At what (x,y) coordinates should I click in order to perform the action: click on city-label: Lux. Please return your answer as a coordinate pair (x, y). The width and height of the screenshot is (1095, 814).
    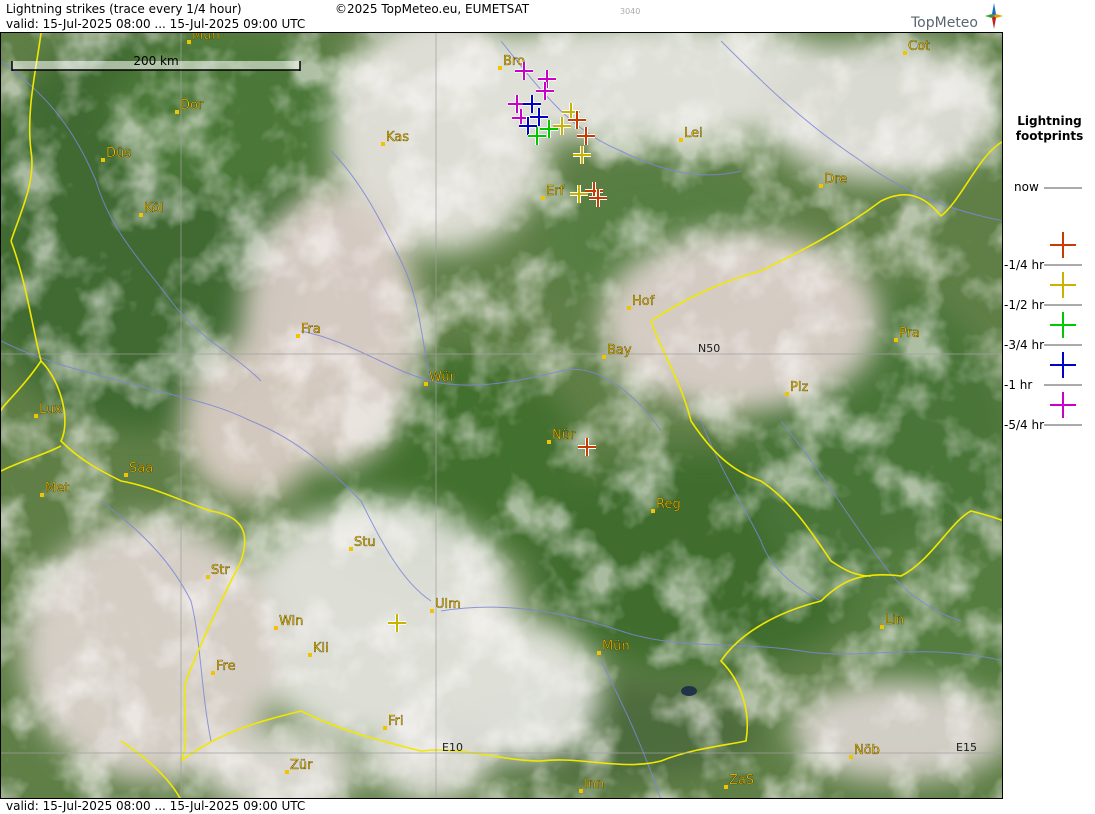
    Looking at the image, I should click on (50, 409).